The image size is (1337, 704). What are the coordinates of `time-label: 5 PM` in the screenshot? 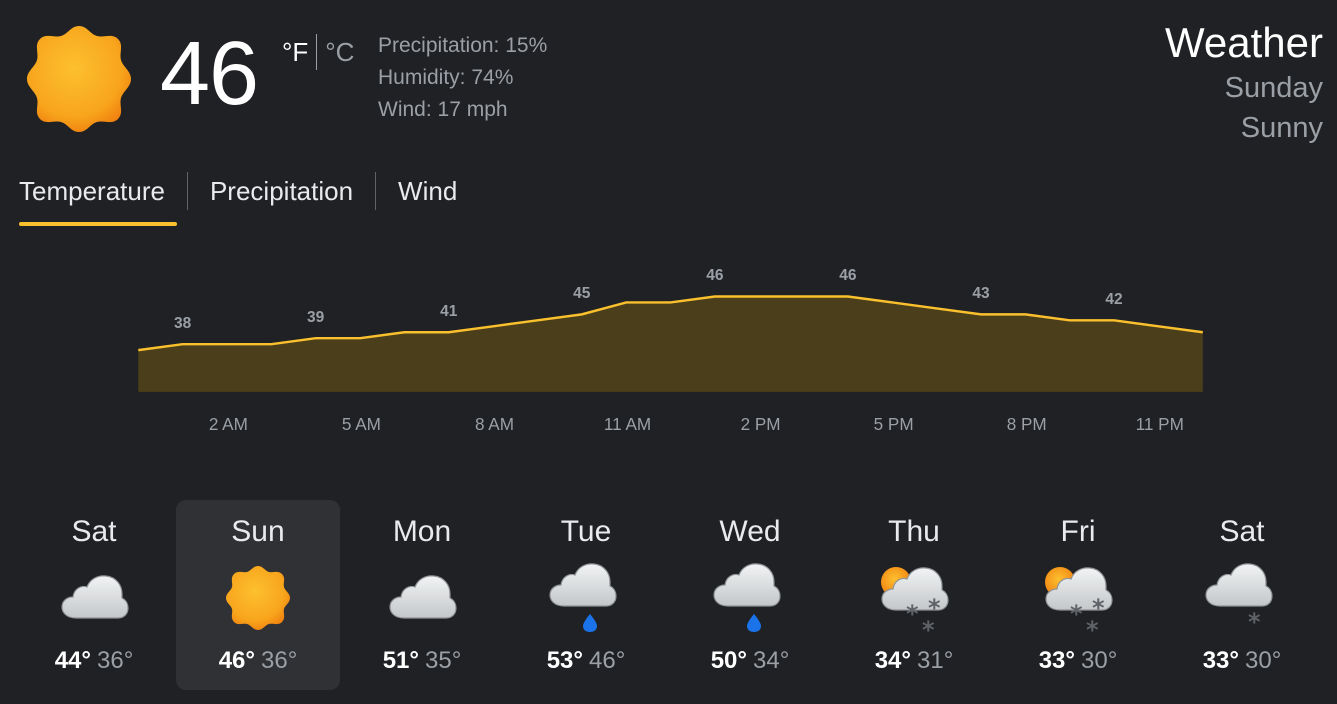 It's located at (894, 424).